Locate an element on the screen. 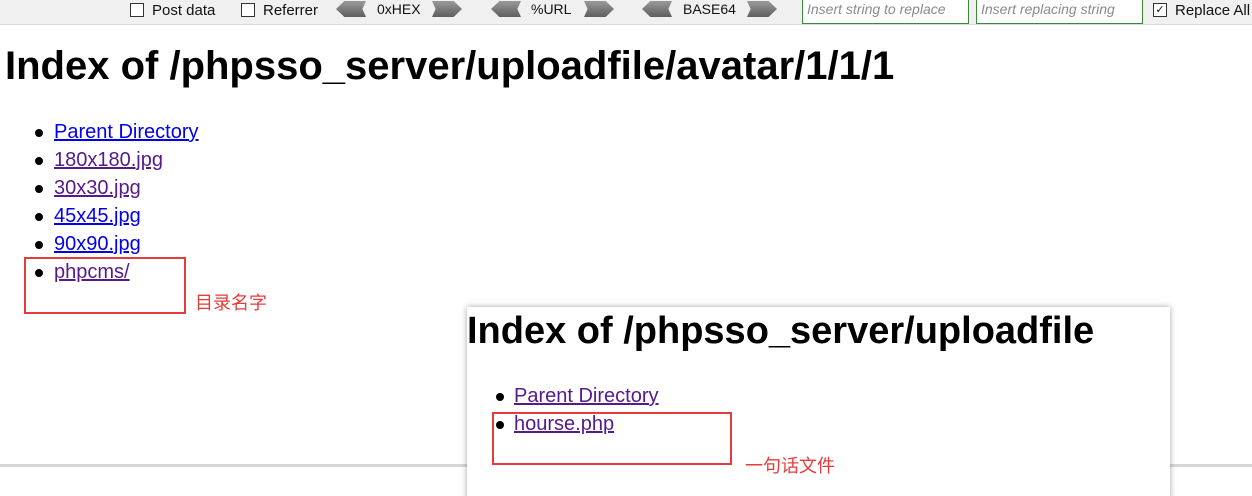 The image size is (1252, 496). hex-encode-left-arrow-icon is located at coordinates (351, 9).